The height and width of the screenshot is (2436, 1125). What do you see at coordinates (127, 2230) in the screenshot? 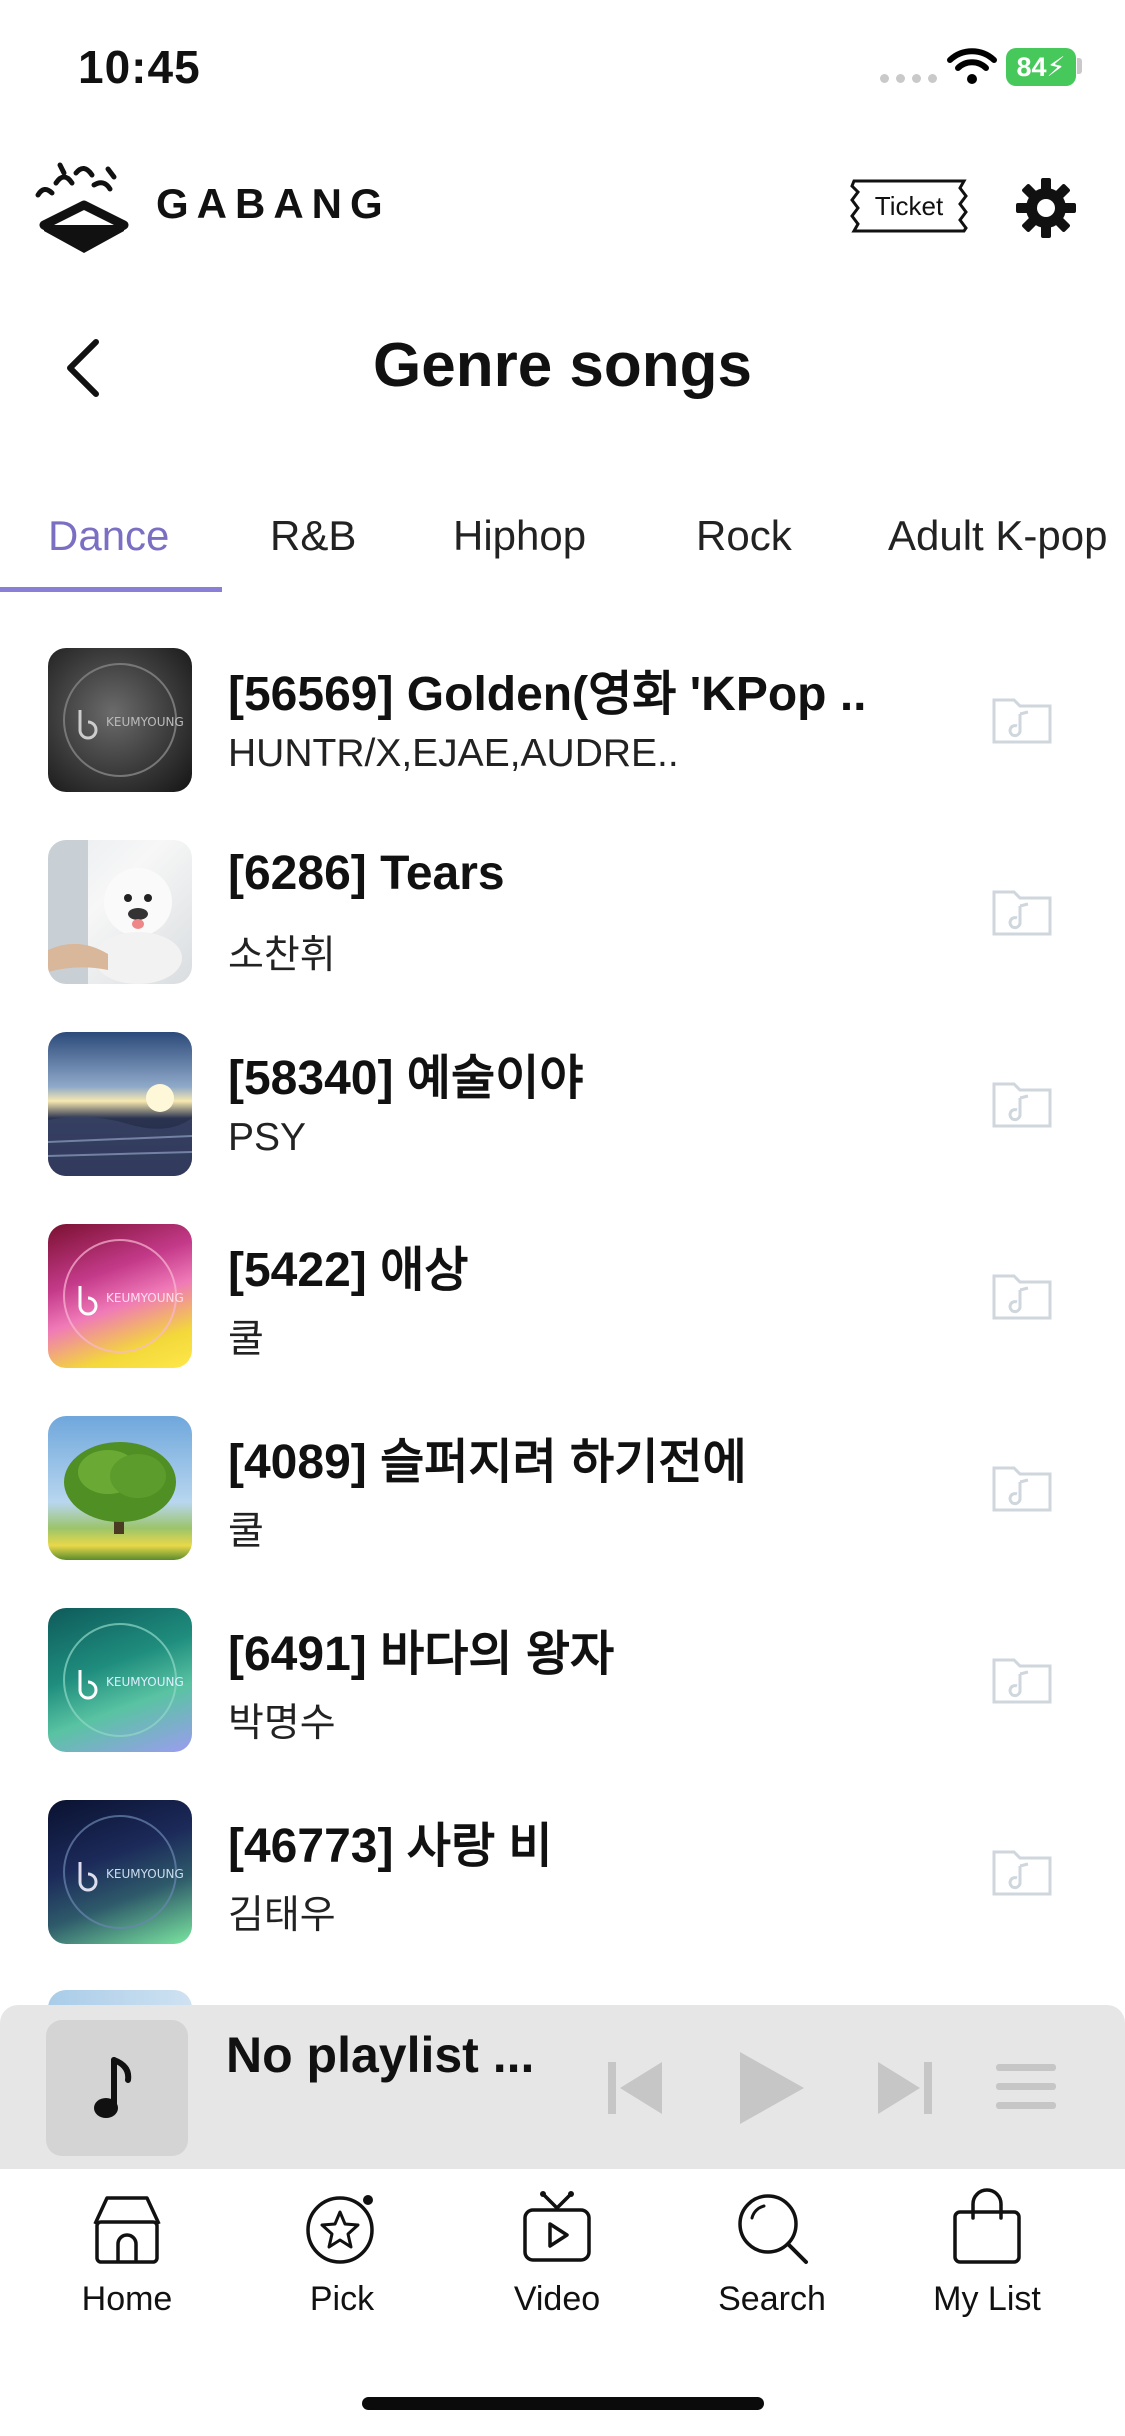
I see `home-icon` at bounding box center [127, 2230].